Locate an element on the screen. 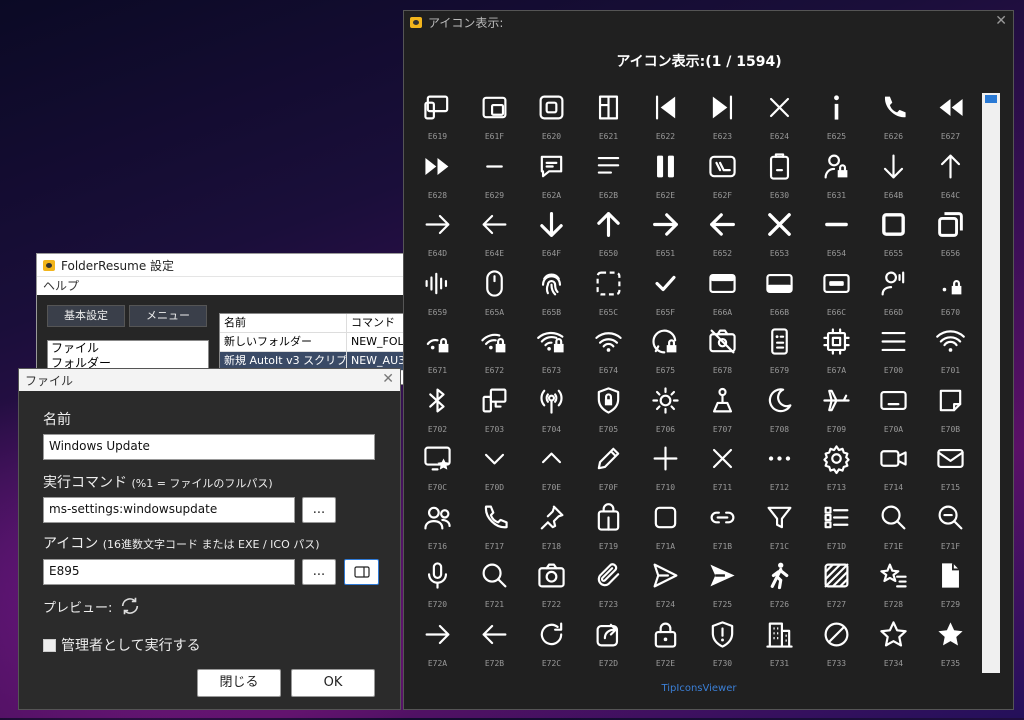 The height and width of the screenshot is (720, 1024). icon-cell: E621 is located at coordinates (608, 118).